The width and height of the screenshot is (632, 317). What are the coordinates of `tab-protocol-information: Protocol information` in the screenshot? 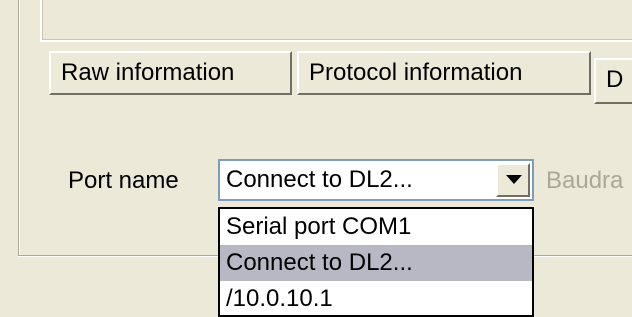 It's located at (444, 73).